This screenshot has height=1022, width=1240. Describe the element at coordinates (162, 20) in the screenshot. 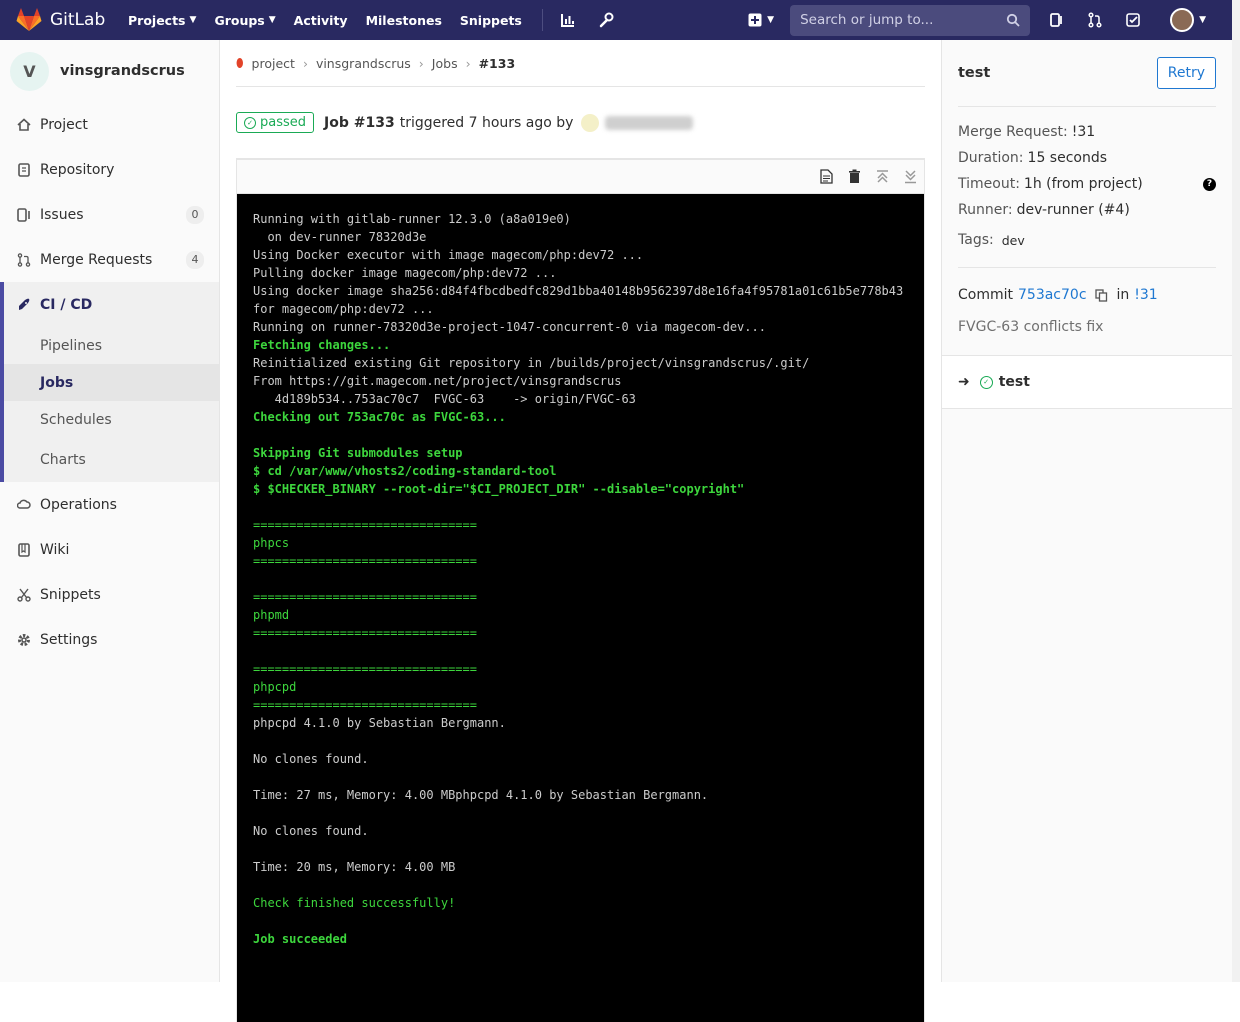

I see `nav-projects: Projects ▼` at that location.